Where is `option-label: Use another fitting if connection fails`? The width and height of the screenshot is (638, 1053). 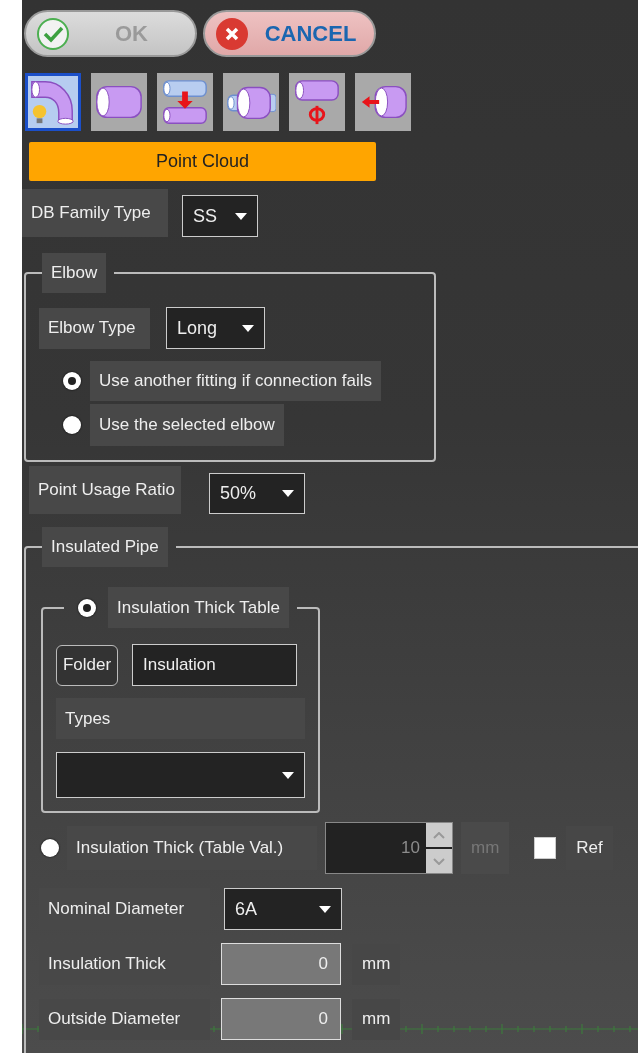
option-label: Use another fitting if connection fails is located at coordinates (236, 381).